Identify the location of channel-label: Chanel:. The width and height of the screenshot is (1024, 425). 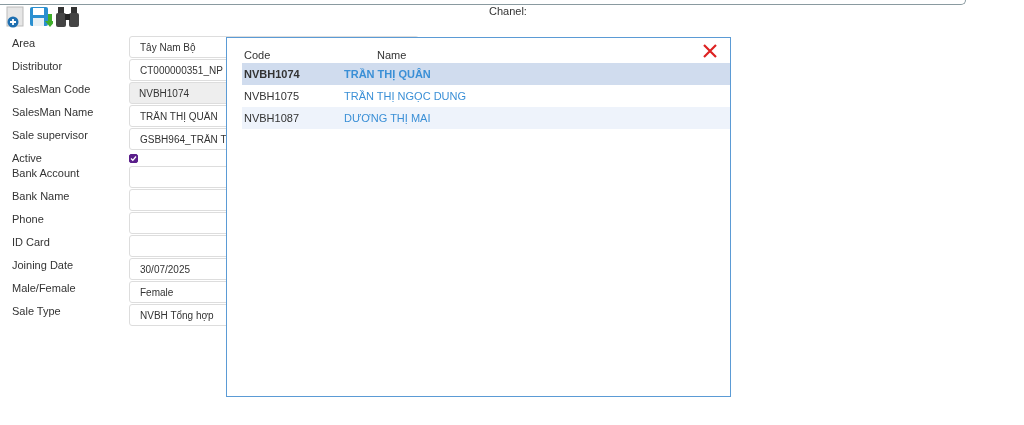
(508, 10).